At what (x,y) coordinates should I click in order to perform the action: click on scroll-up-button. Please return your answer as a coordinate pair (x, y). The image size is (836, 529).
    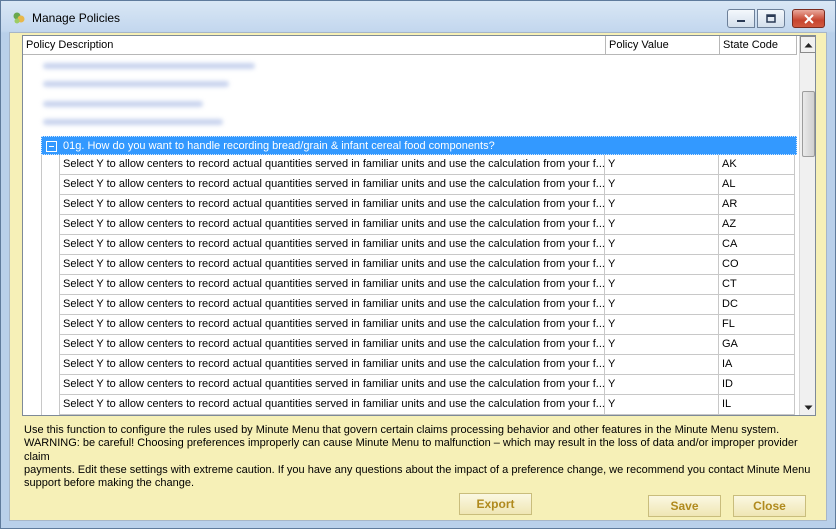
    Looking at the image, I should click on (807, 44).